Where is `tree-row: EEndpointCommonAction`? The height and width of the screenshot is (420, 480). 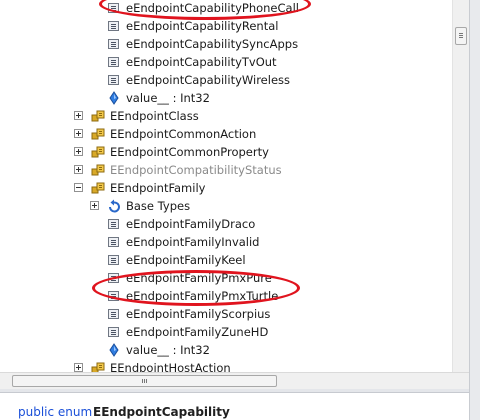 tree-row: EEndpointCommonAction is located at coordinates (226, 134).